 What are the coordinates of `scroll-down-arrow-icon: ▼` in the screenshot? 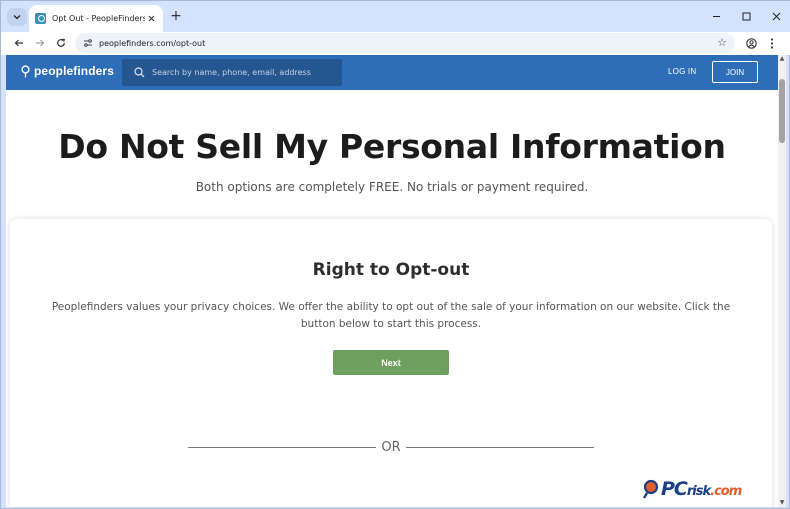 It's located at (782, 503).